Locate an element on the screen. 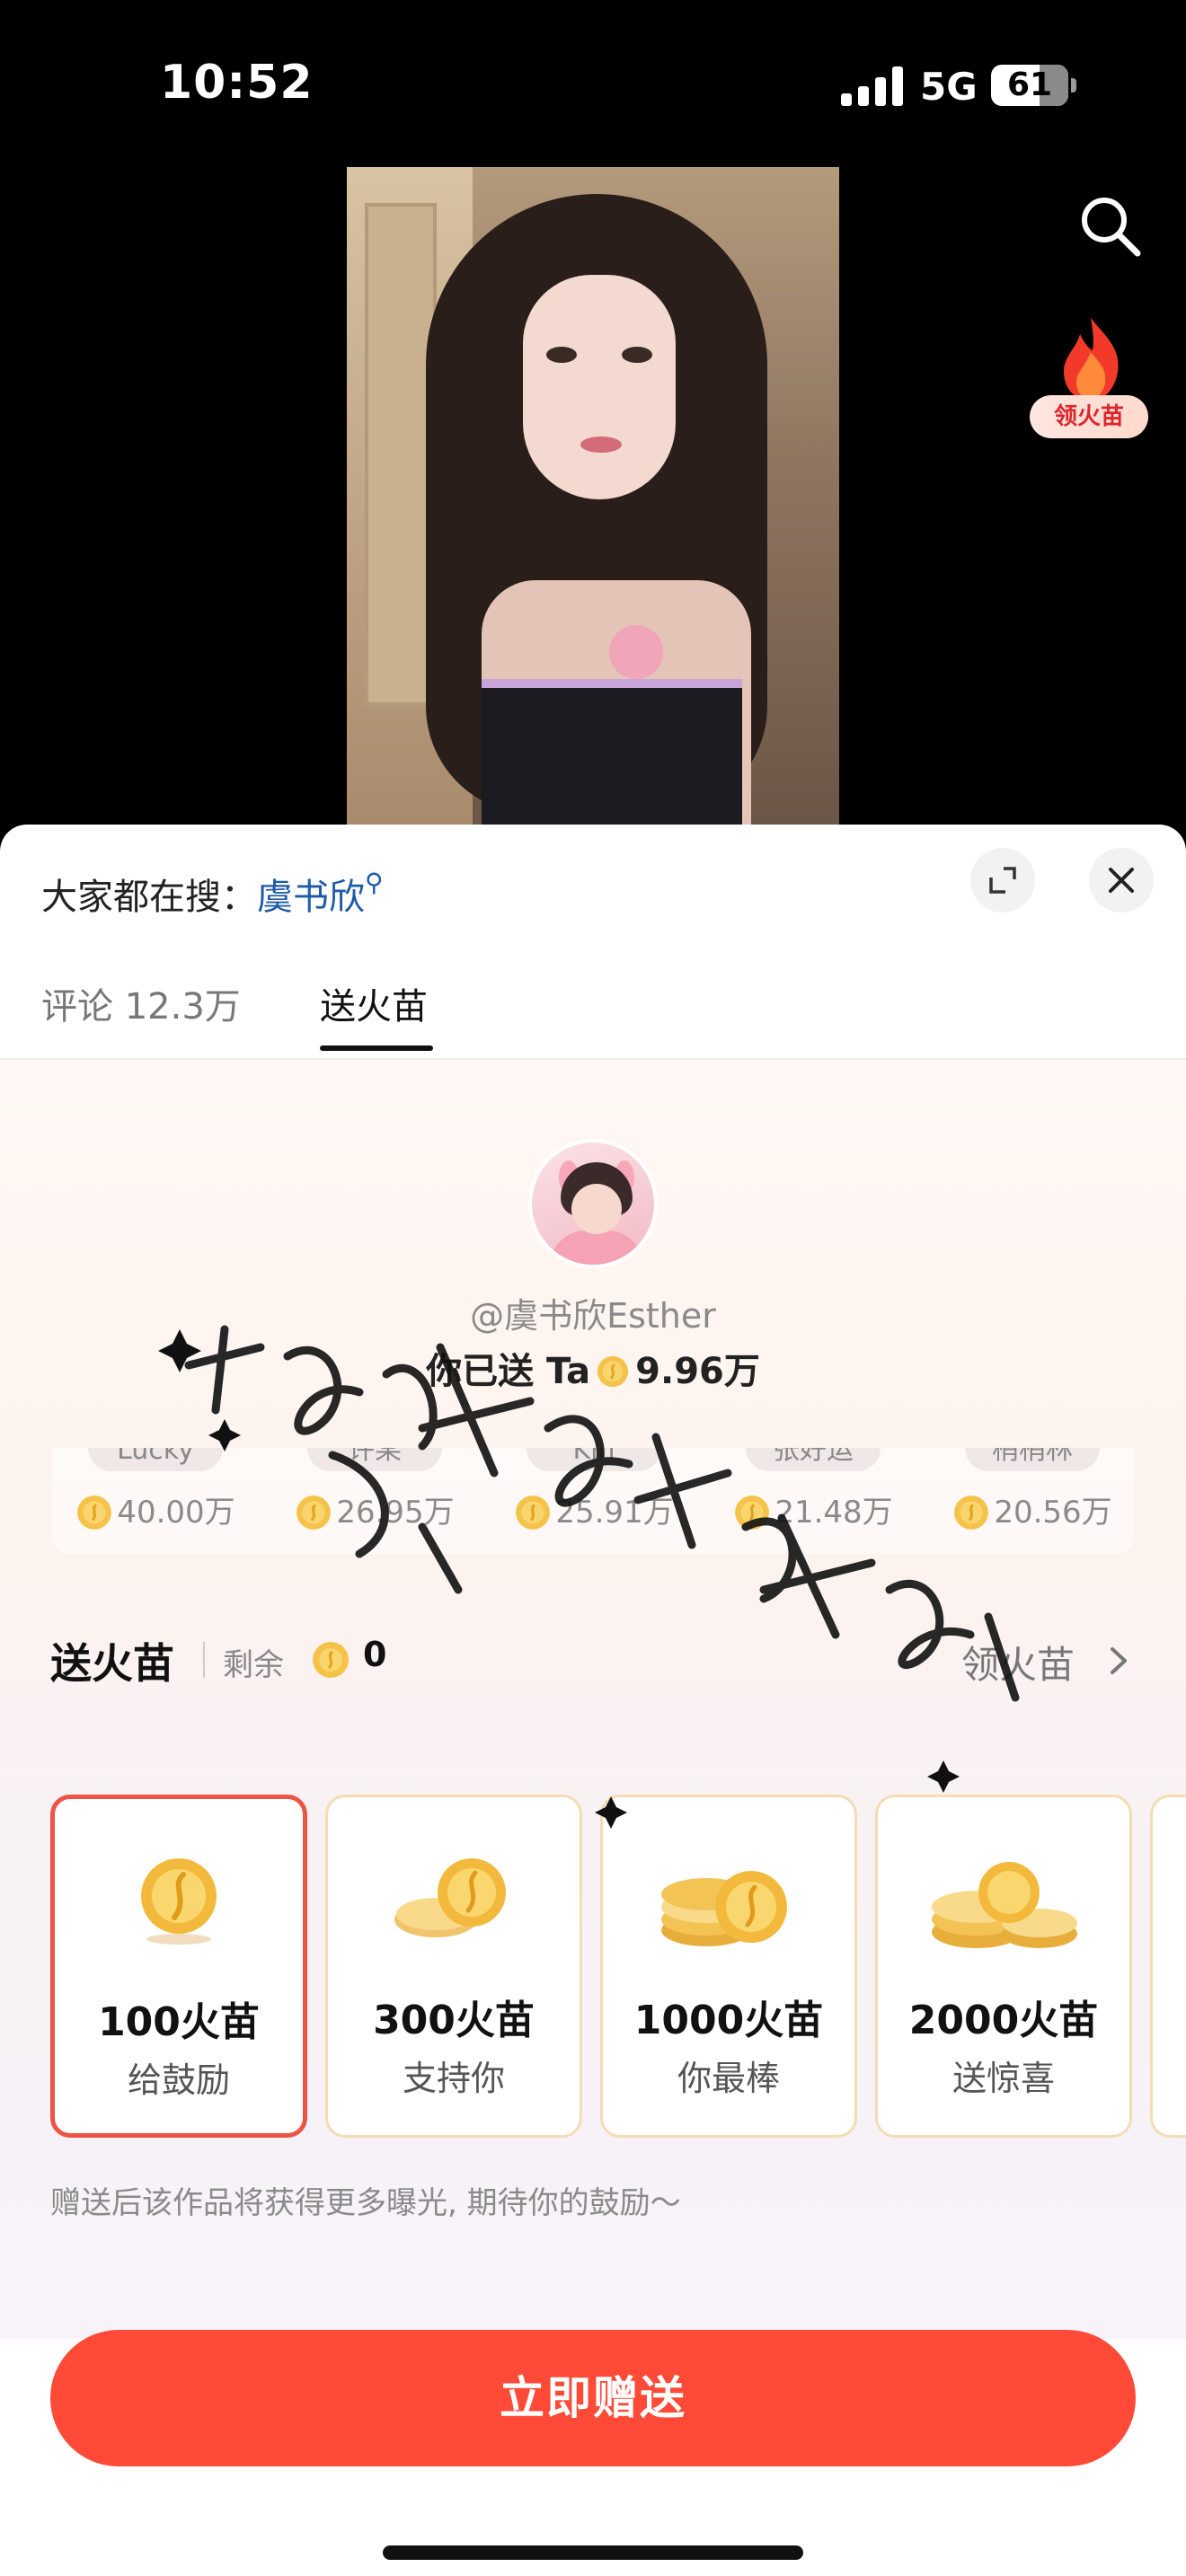 The width and height of the screenshot is (1186, 2576). trending-prefix: 大家都在搜： is located at coordinates (149, 897).